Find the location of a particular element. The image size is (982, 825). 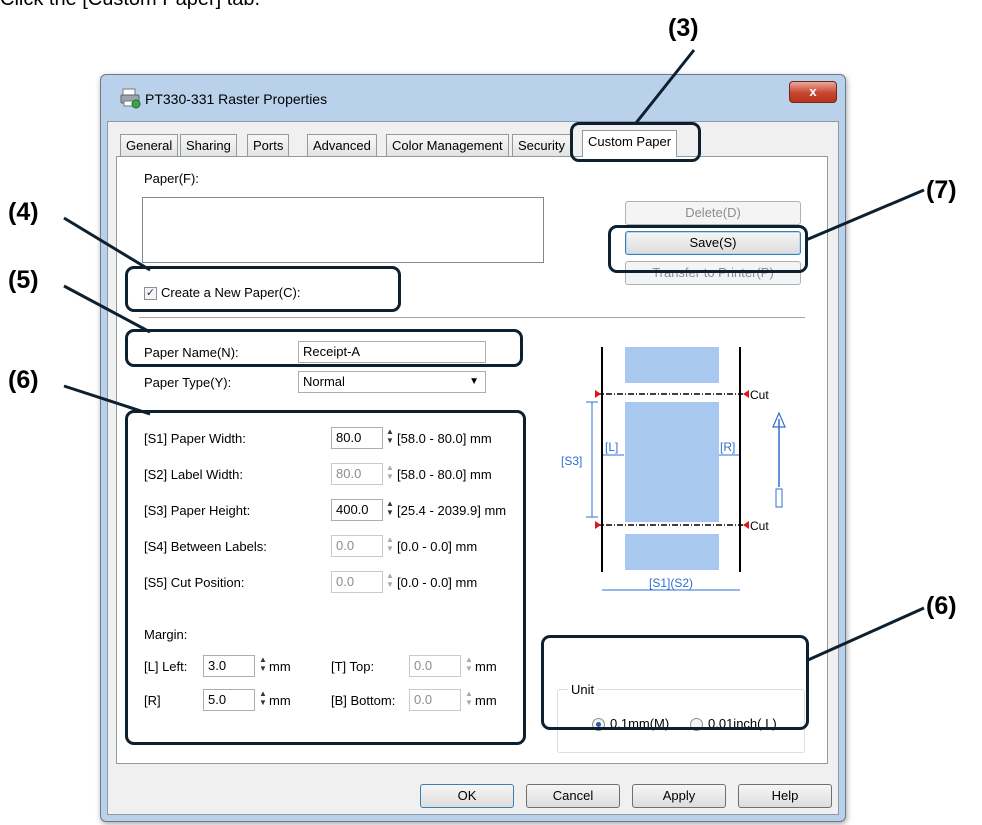

cut-label-bottom: Cut is located at coordinates (759, 526).